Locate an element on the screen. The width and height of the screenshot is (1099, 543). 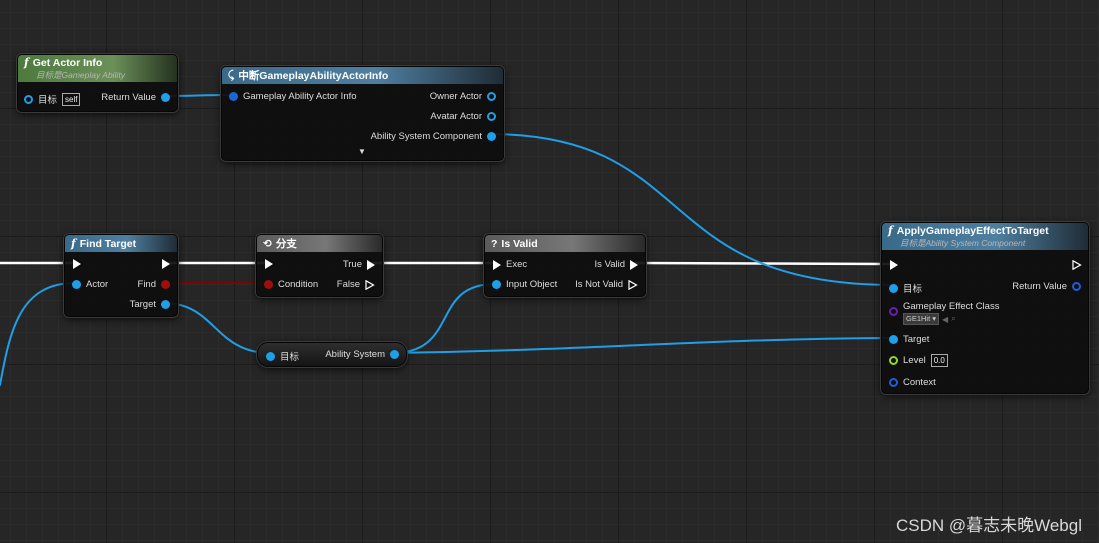
pin-label: True is located at coordinates (352, 264).